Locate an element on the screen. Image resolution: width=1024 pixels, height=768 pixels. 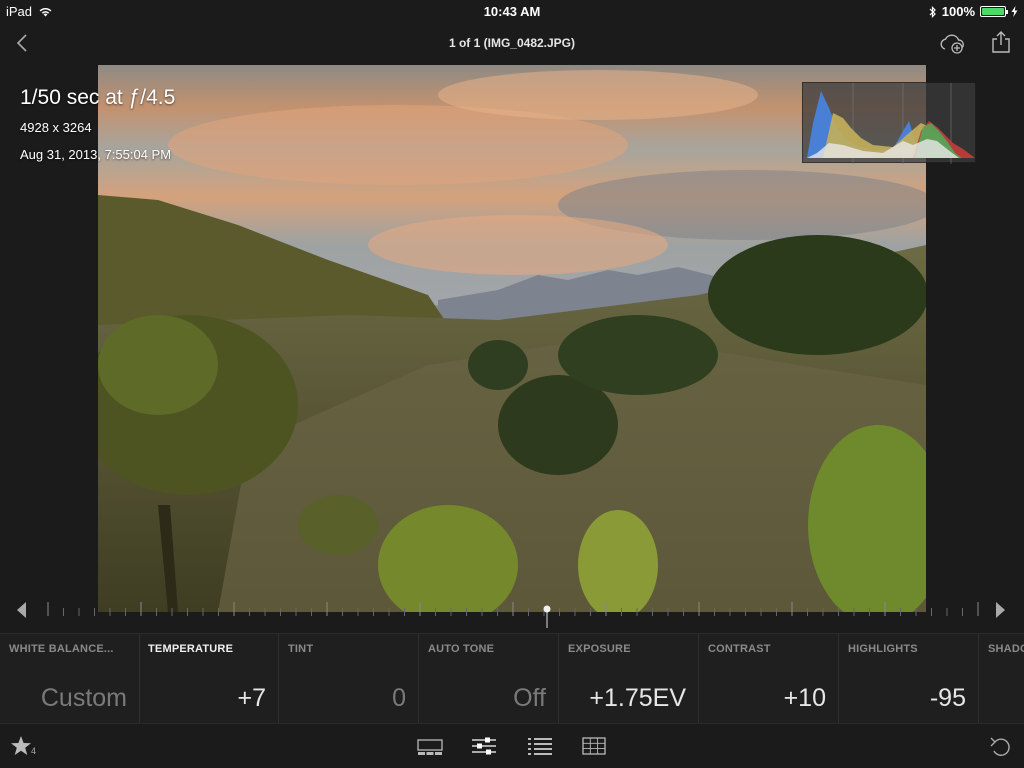
image-dimensions: 4928 x 3264 is located at coordinates (56, 127).